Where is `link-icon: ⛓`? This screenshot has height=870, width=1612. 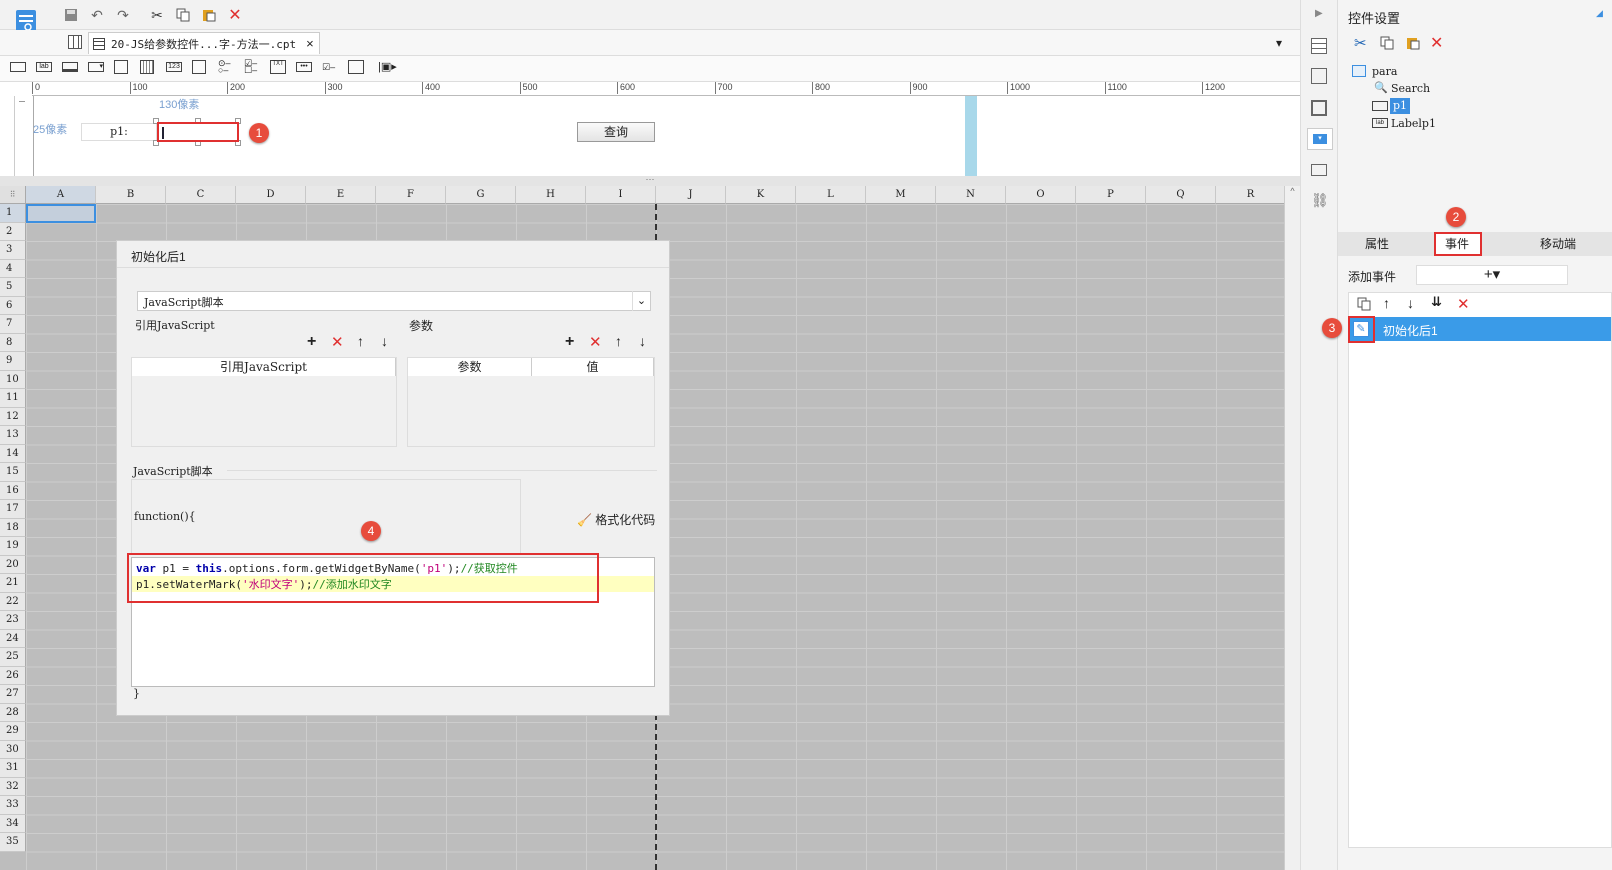
link-icon: ⛓ is located at coordinates (1320, 200).